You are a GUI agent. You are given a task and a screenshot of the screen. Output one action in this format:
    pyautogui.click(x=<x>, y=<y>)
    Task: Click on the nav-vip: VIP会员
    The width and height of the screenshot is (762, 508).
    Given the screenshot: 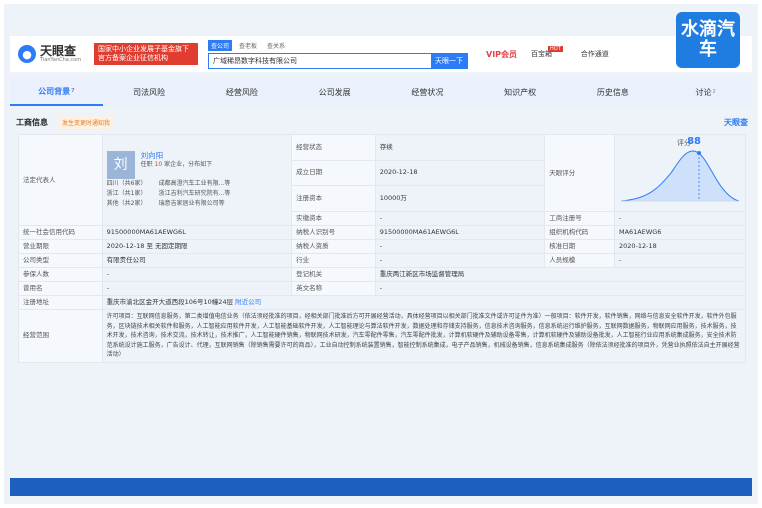 What is the action you would take?
    pyautogui.click(x=501, y=54)
    